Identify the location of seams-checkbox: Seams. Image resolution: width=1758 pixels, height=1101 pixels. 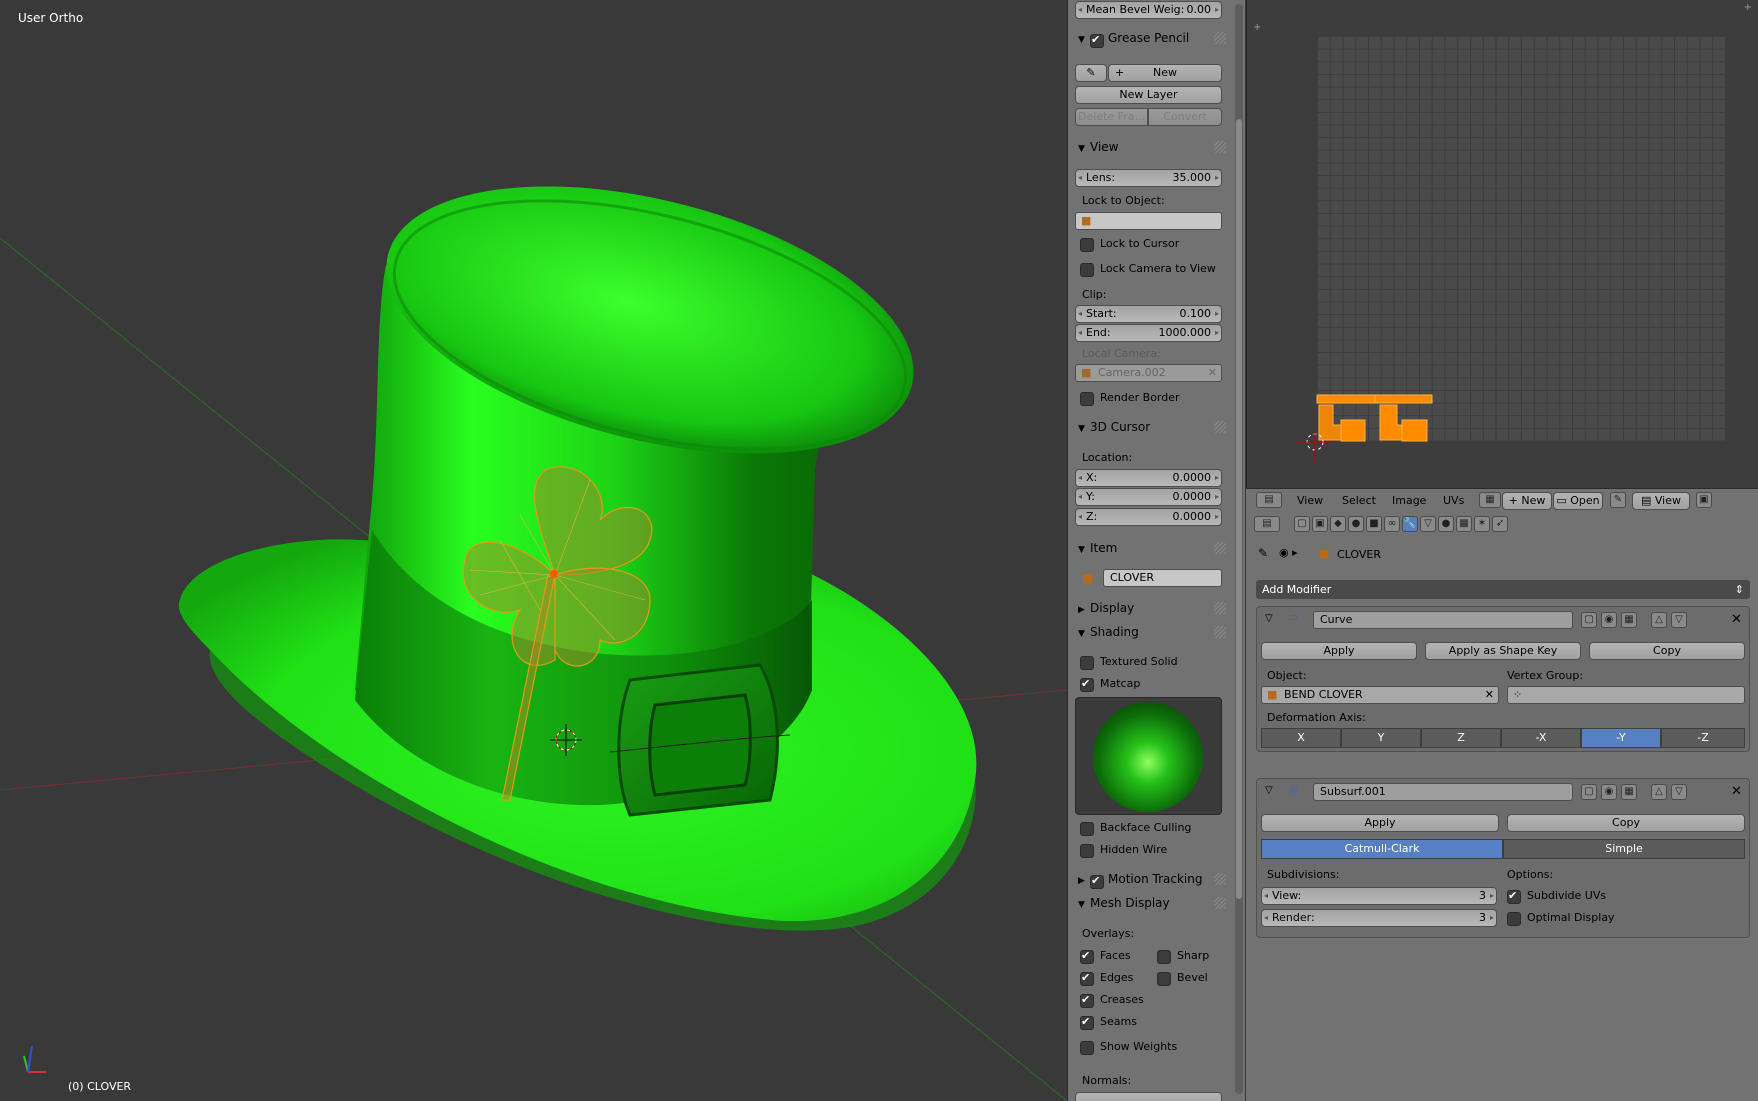
(1108, 1022).